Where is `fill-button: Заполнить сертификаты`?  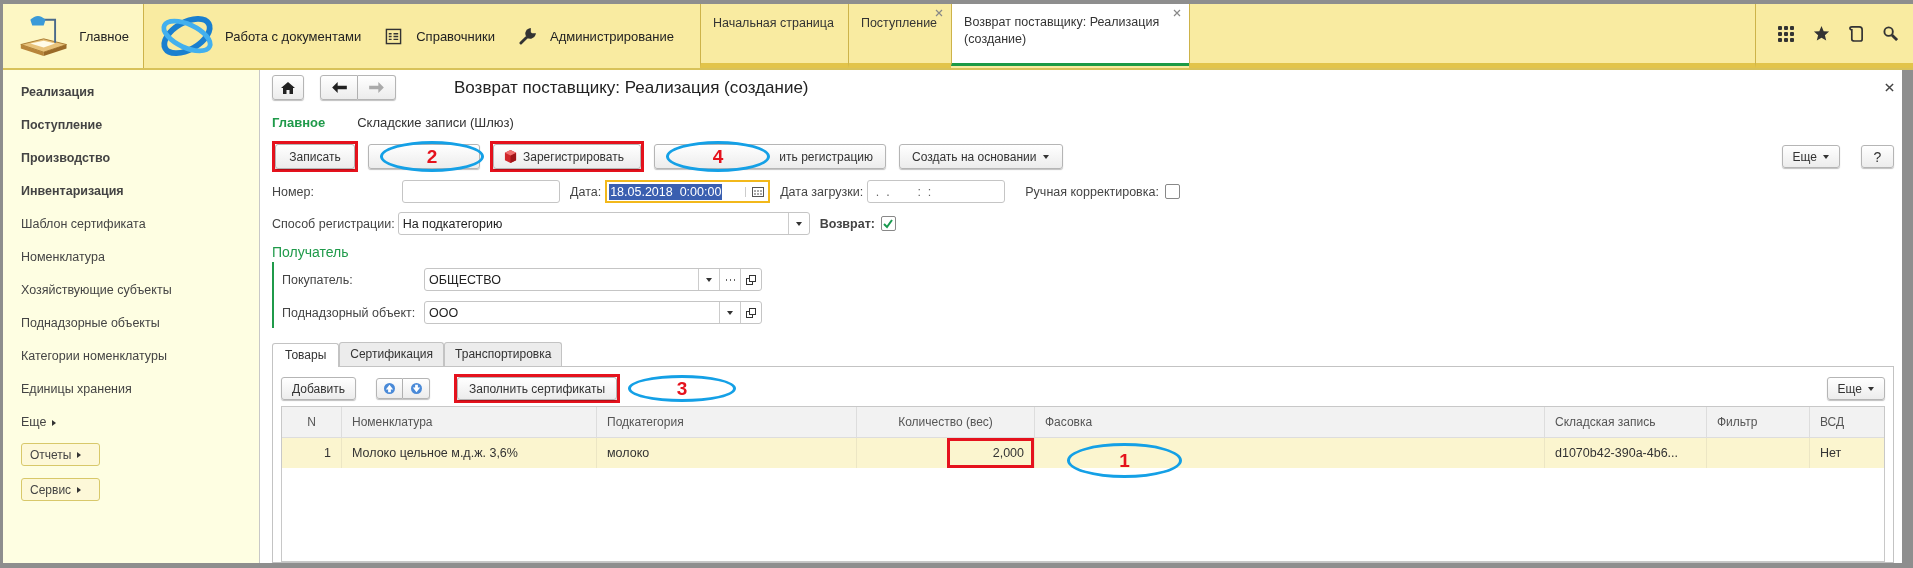
fill-button: Заполнить сертификаты is located at coordinates (537, 388).